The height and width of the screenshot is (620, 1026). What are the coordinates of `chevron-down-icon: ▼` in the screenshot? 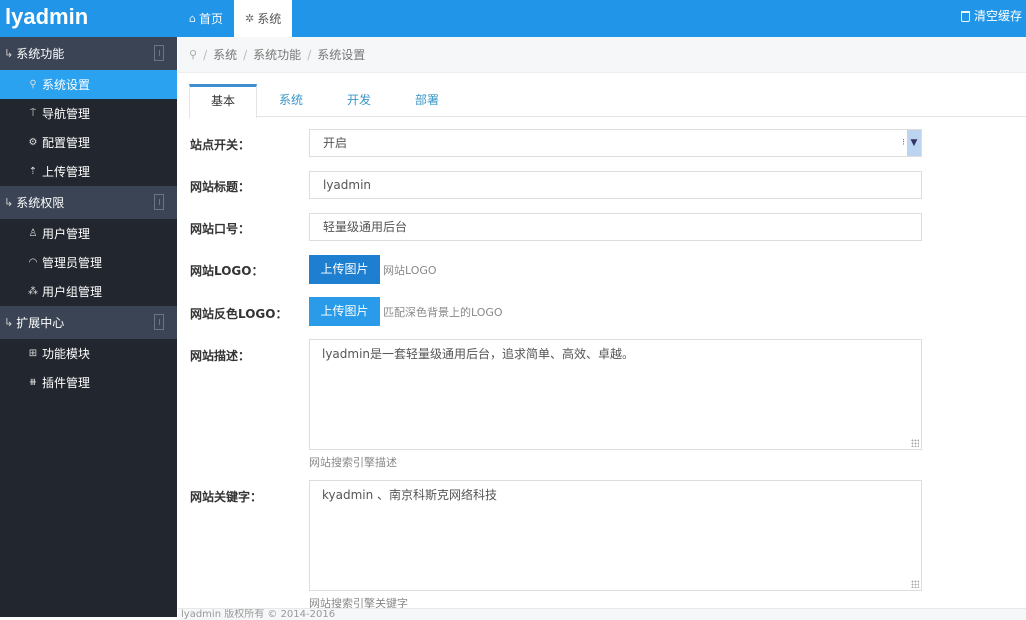 It's located at (914, 143).